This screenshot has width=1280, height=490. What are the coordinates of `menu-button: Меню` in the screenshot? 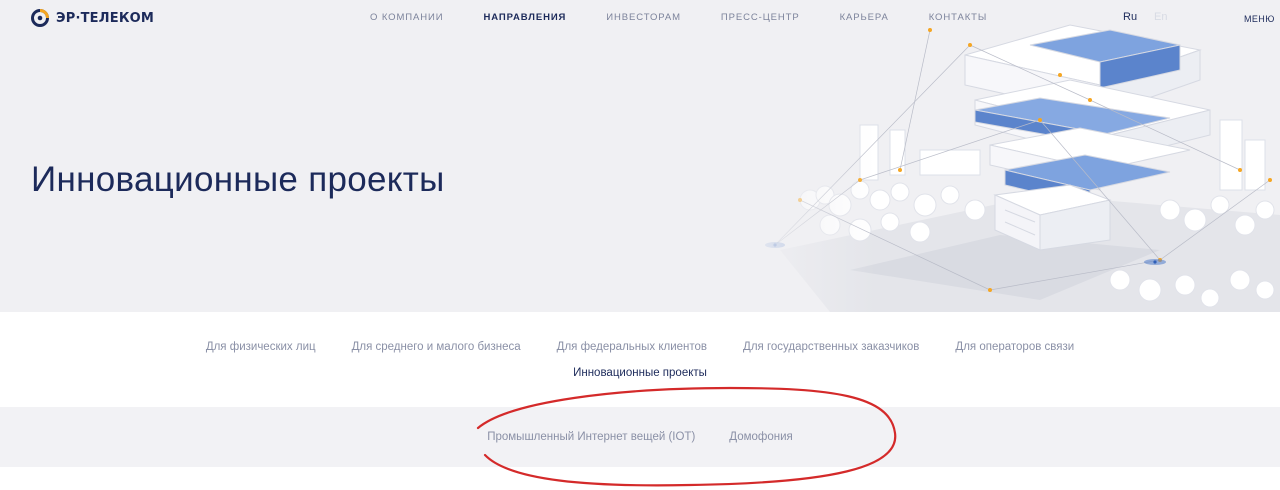 It's located at (1259, 19).